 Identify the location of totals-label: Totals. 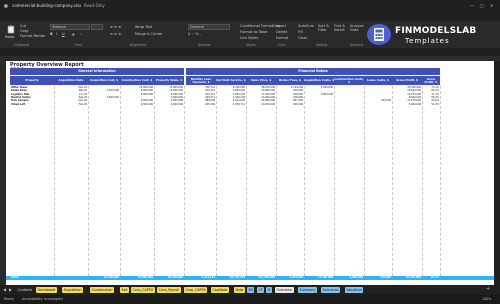
(15, 277).